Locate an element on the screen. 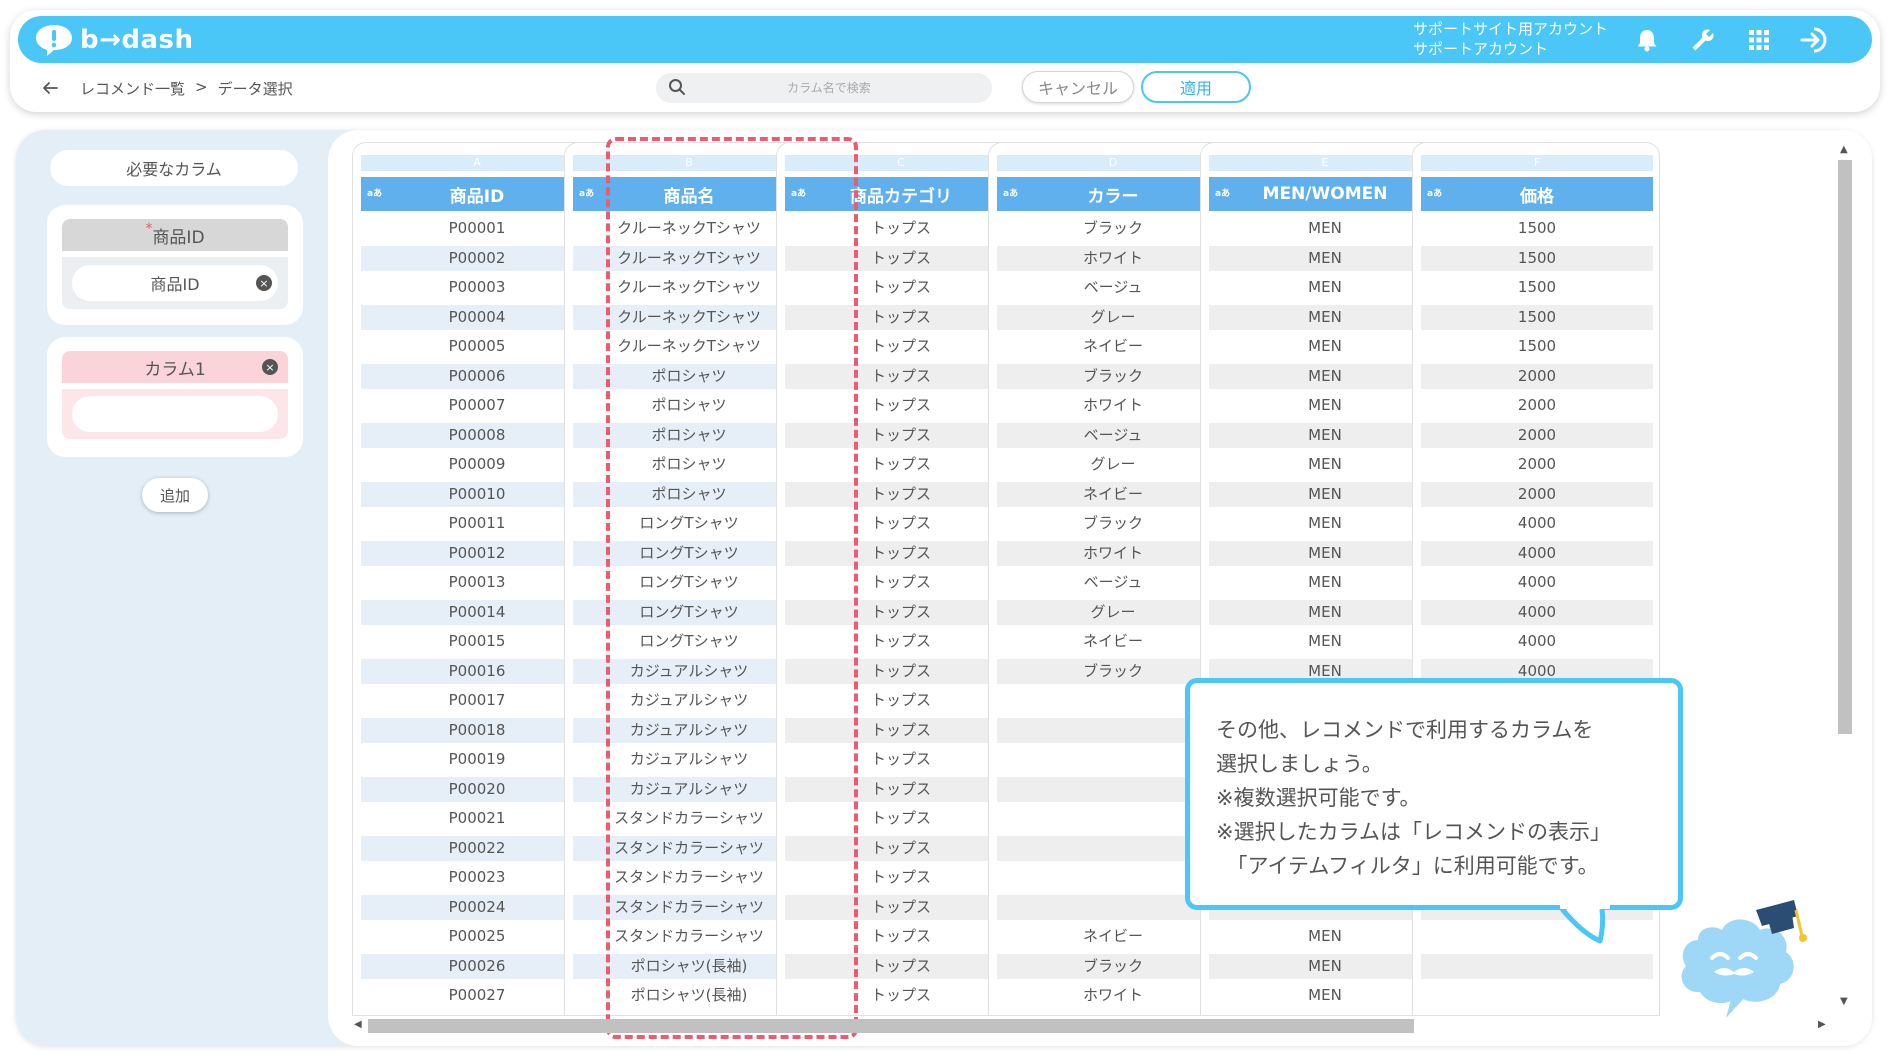 This screenshot has height=1063, width=1890. table-cell: P00008 is located at coordinates (477, 437).